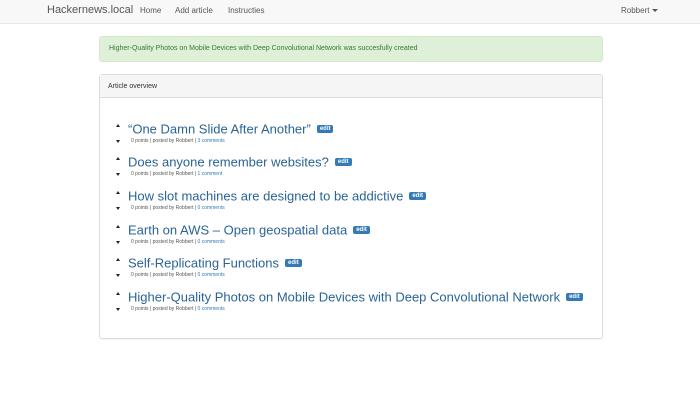 The height and width of the screenshot is (400, 700). What do you see at coordinates (635, 10) in the screenshot?
I see `user-name: Robbert` at bounding box center [635, 10].